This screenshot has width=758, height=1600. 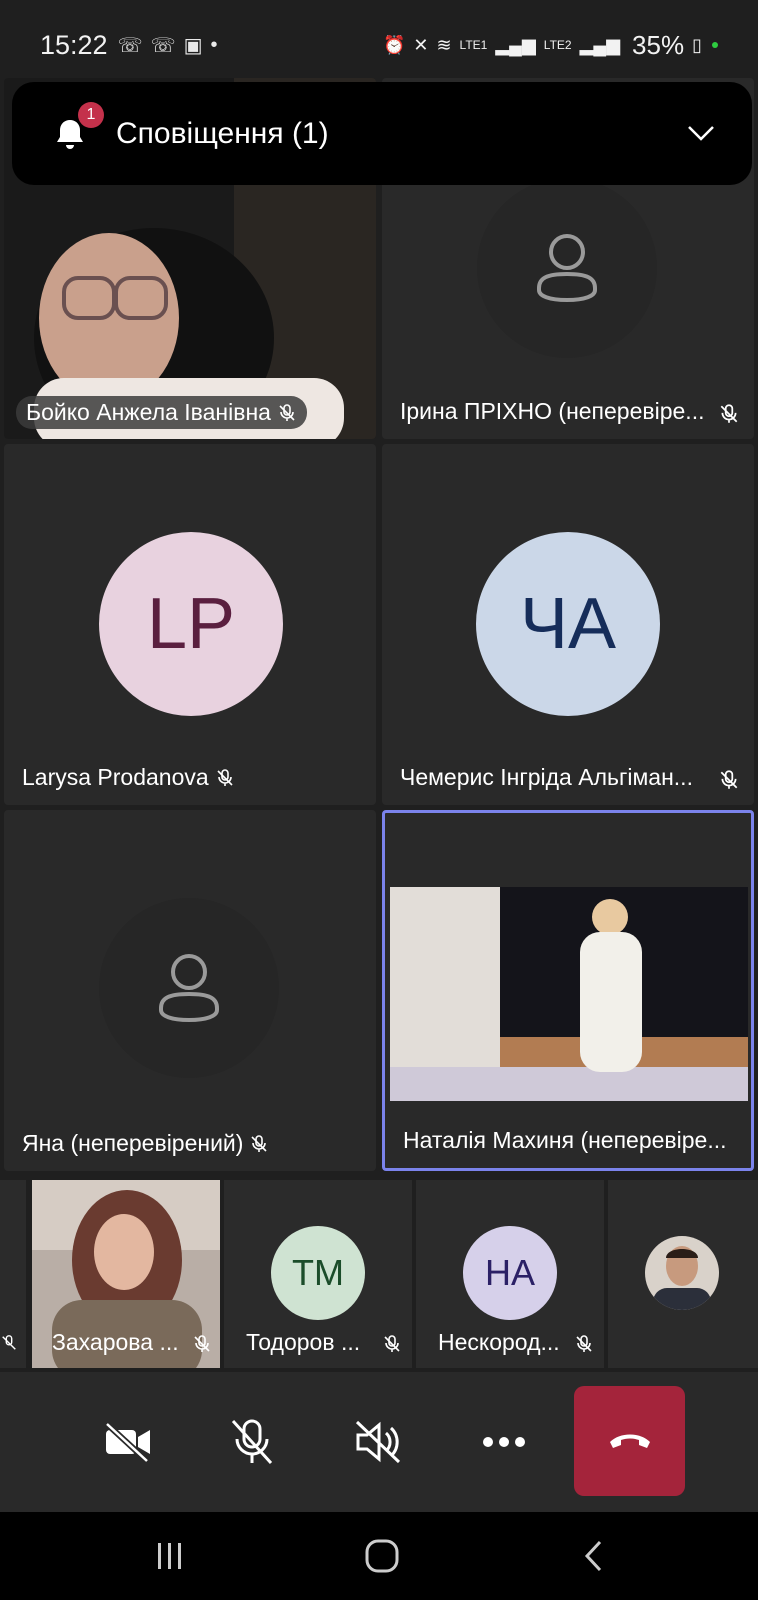 I want to click on network2-label: LTE2, so click(x=557, y=45).